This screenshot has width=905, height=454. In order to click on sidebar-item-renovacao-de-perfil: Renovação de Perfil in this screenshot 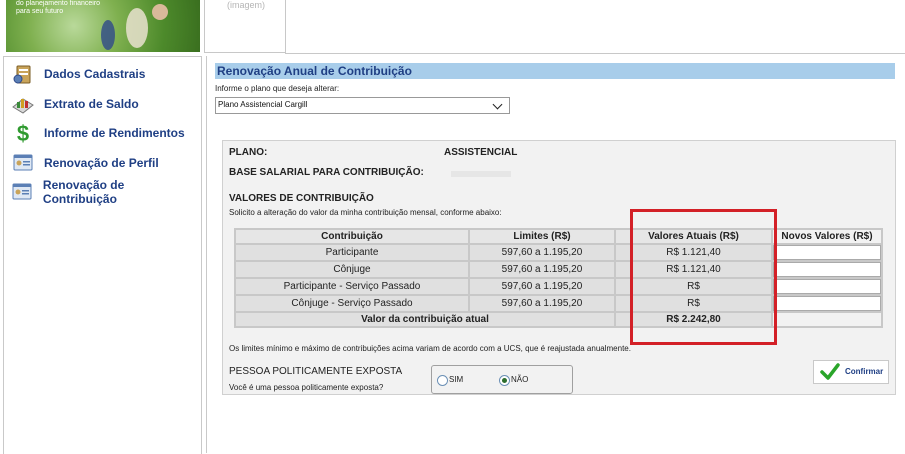, I will do `click(102, 163)`.